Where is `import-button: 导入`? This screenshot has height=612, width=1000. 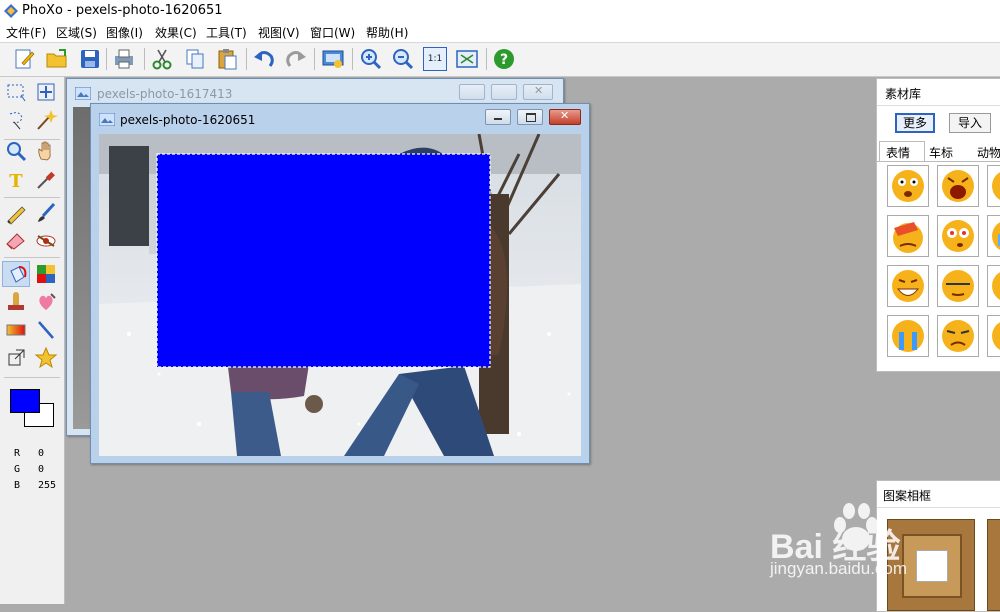
import-button: 导入 is located at coordinates (970, 123).